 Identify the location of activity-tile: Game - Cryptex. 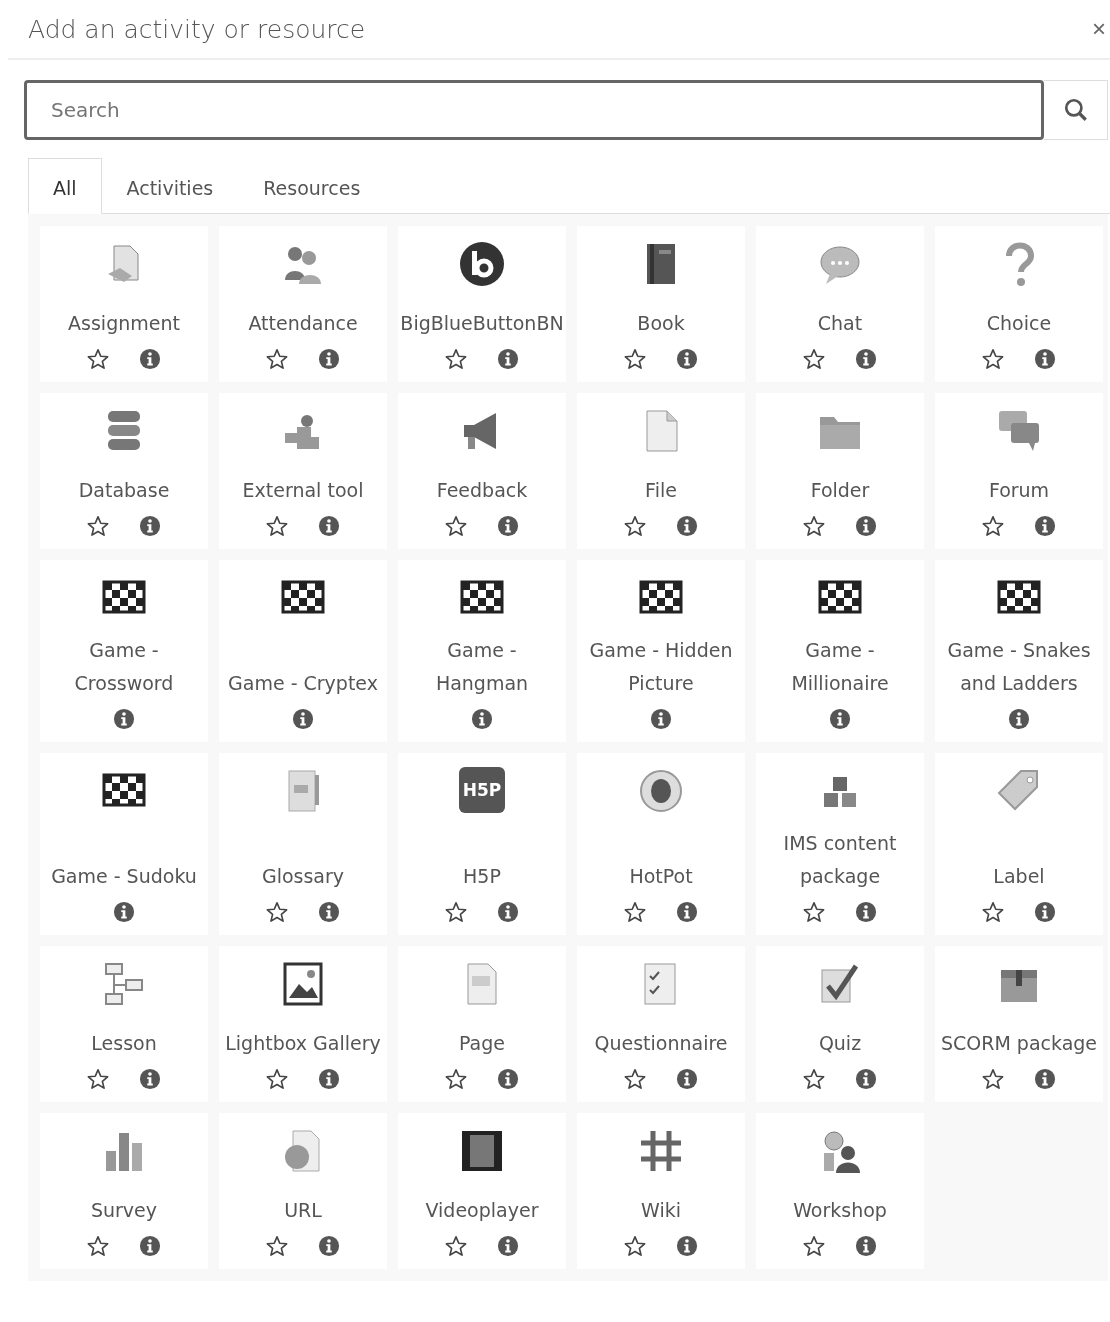
(303, 651).